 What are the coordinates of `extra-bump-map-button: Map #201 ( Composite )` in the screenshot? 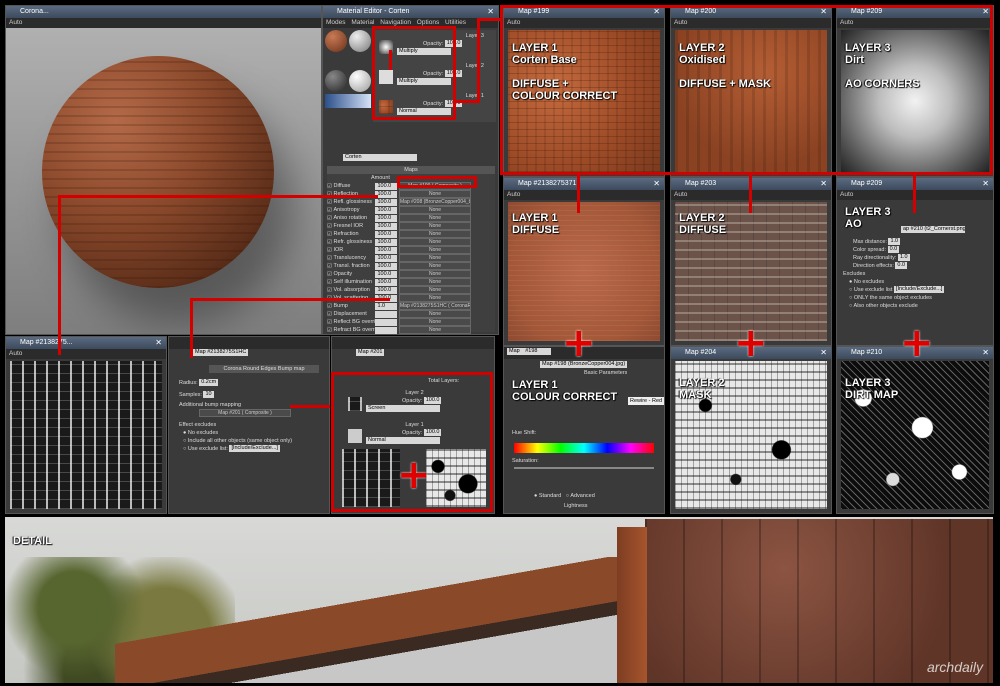 It's located at (245, 413).